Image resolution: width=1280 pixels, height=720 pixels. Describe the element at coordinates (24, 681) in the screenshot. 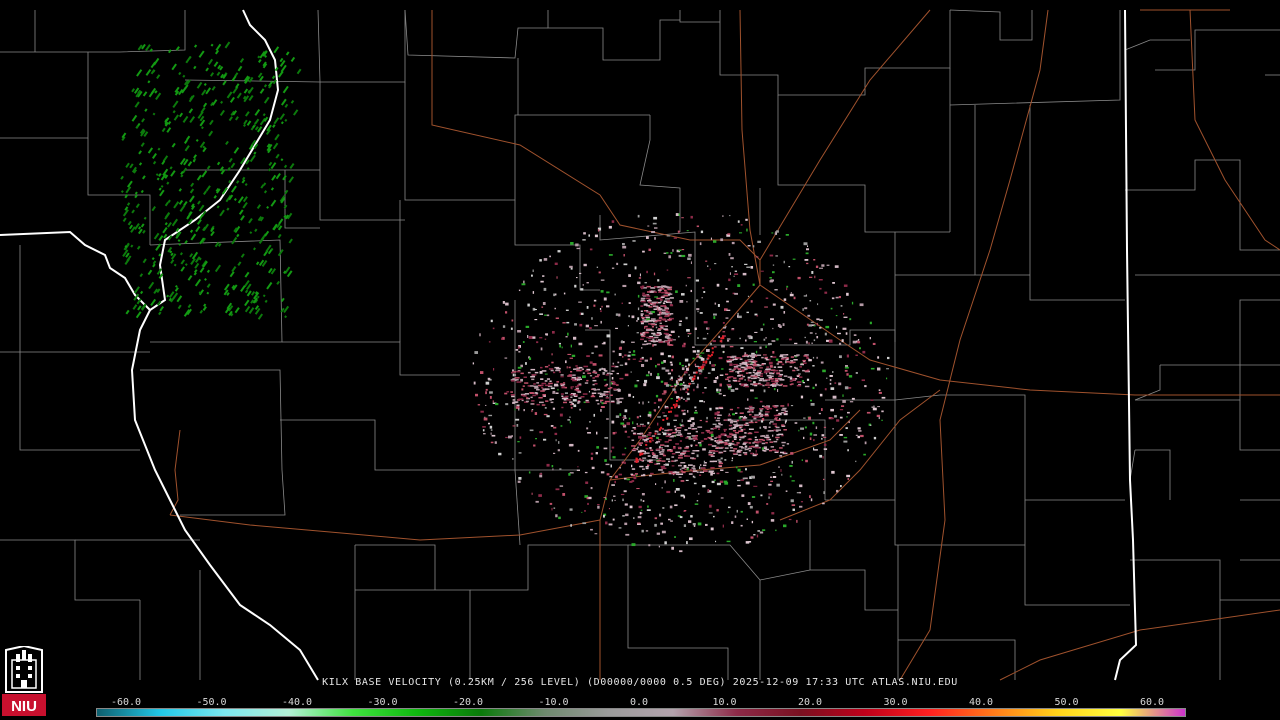

I see `niu-logo: NIU` at that location.